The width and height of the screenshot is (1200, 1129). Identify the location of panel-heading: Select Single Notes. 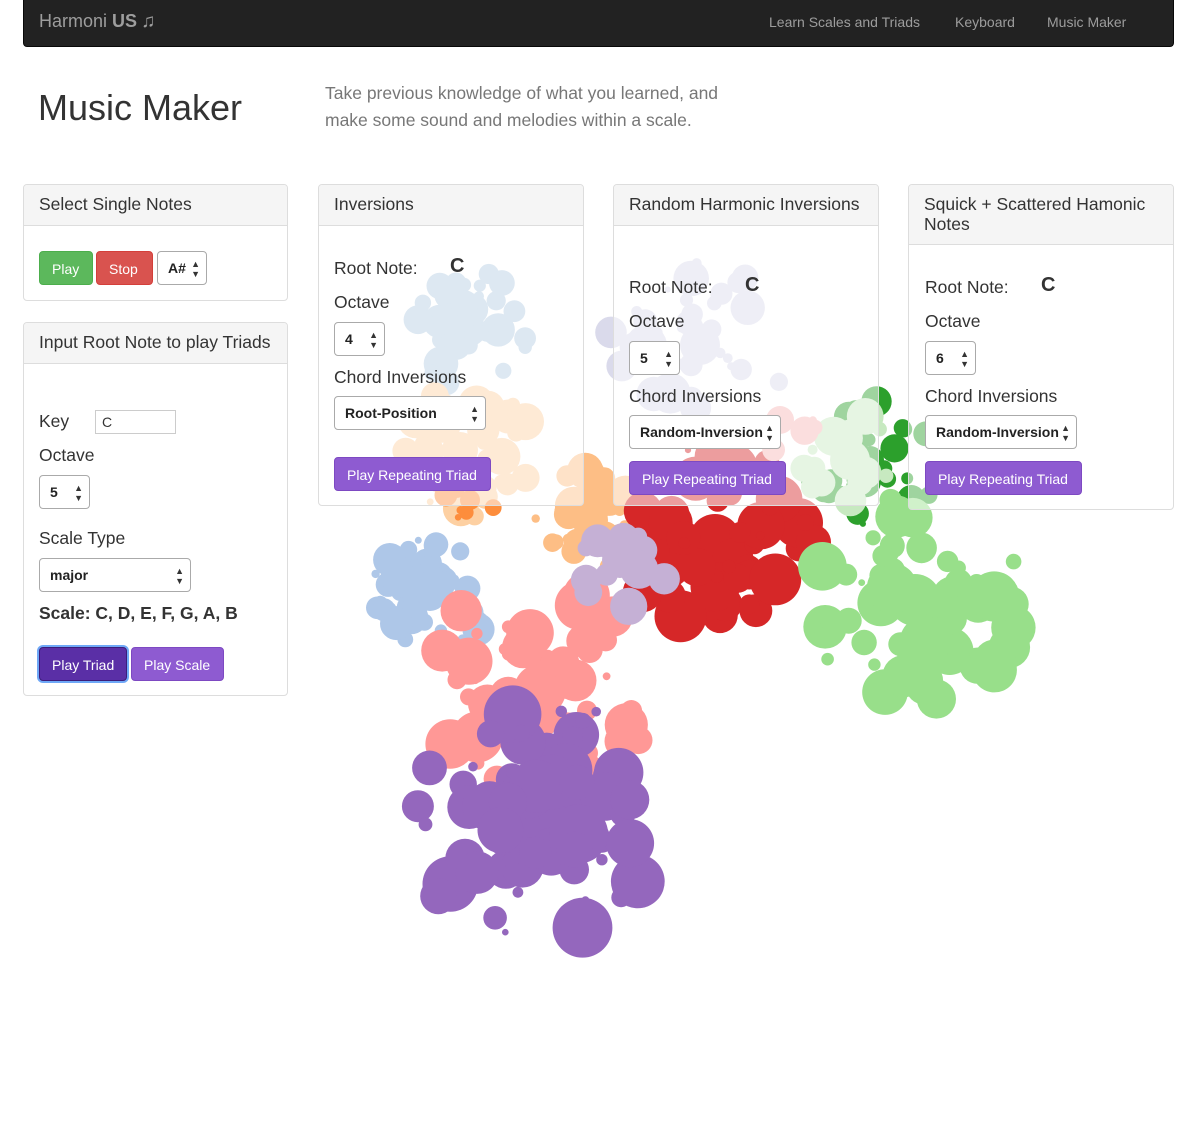
(155, 205).